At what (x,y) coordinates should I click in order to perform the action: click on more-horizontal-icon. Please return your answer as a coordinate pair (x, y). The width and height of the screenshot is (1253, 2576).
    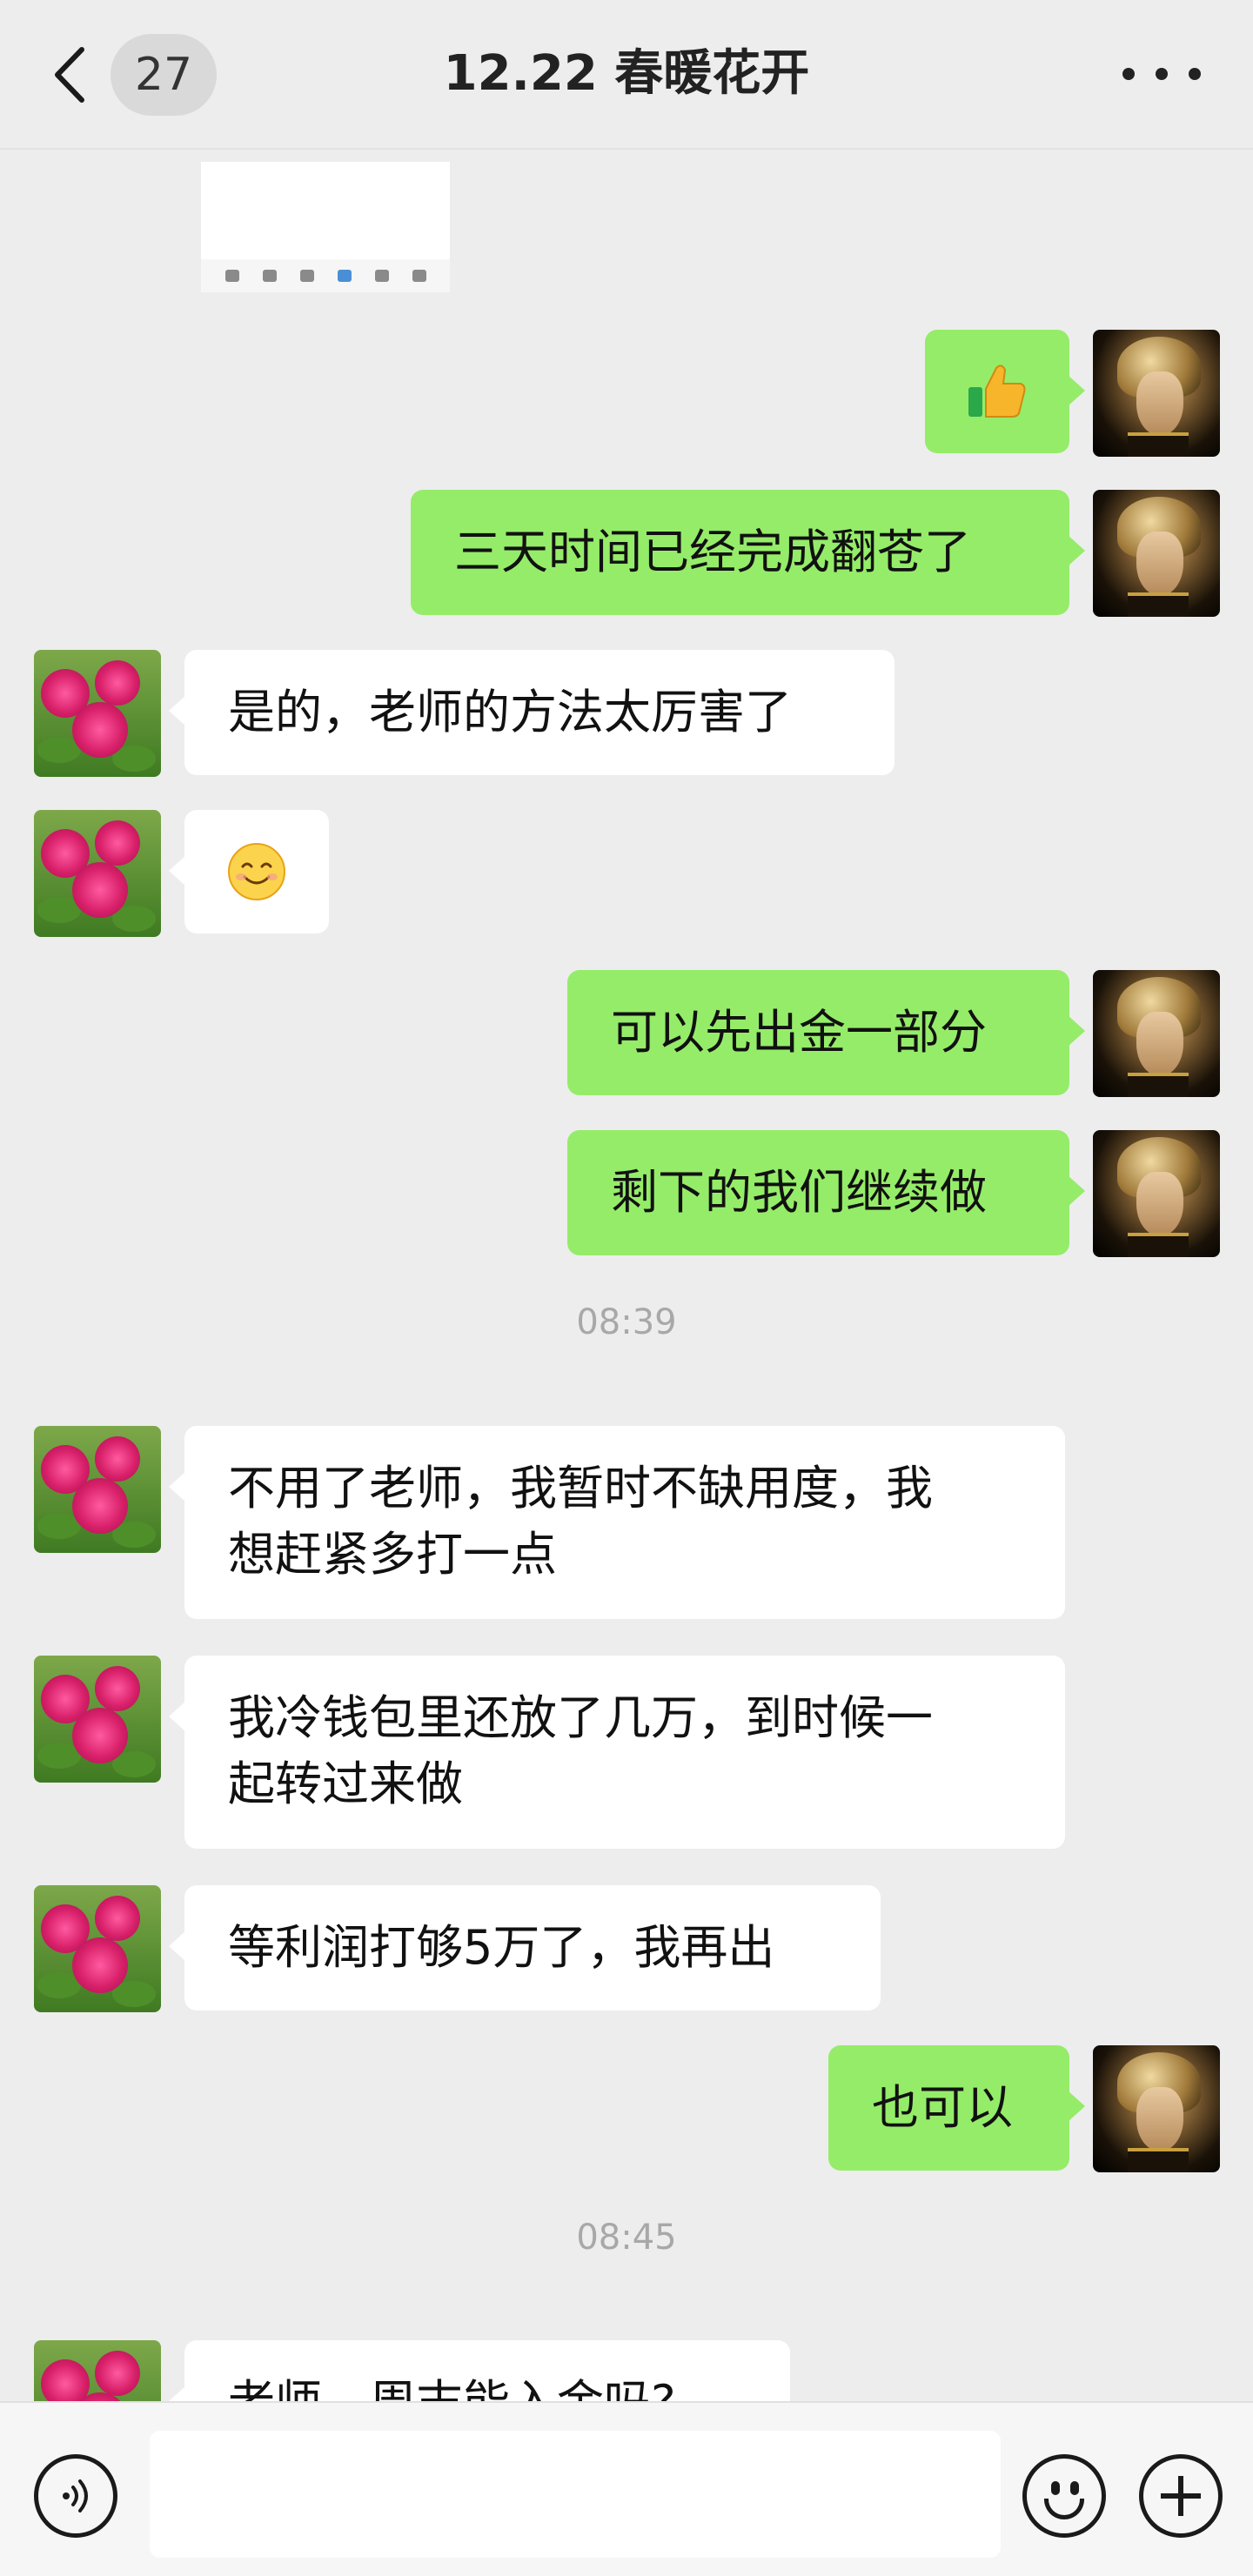
    Looking at the image, I should click on (1128, 74).